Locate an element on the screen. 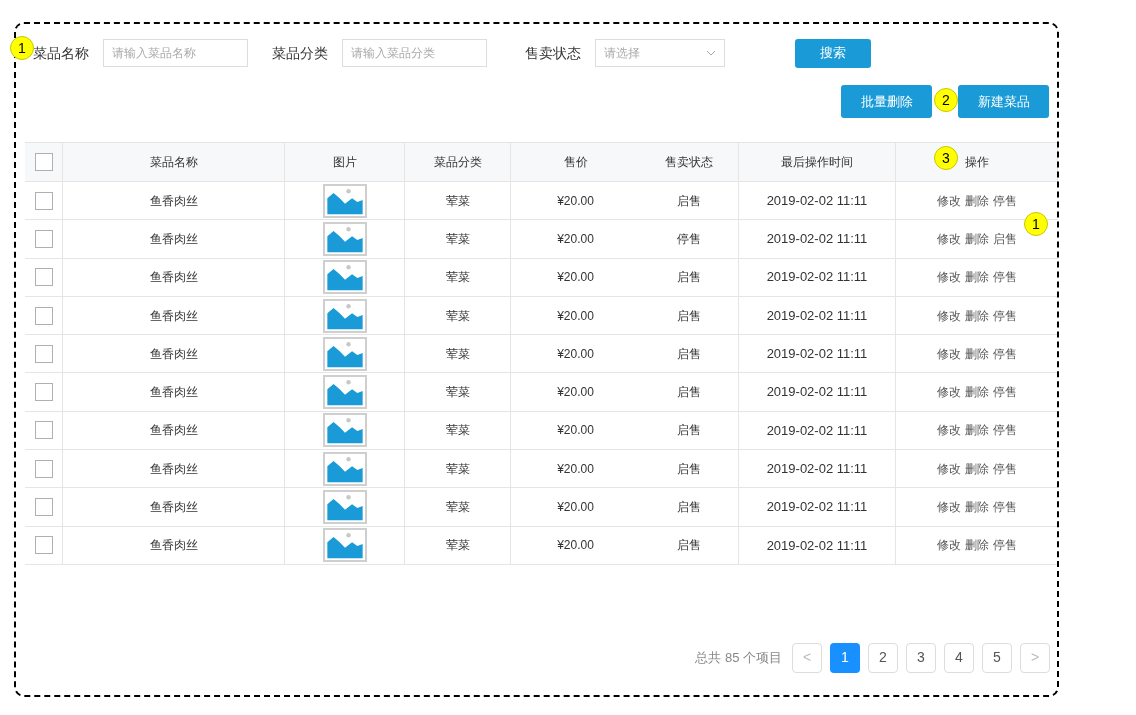 The height and width of the screenshot is (715, 1136). page-button: 4 is located at coordinates (959, 657).